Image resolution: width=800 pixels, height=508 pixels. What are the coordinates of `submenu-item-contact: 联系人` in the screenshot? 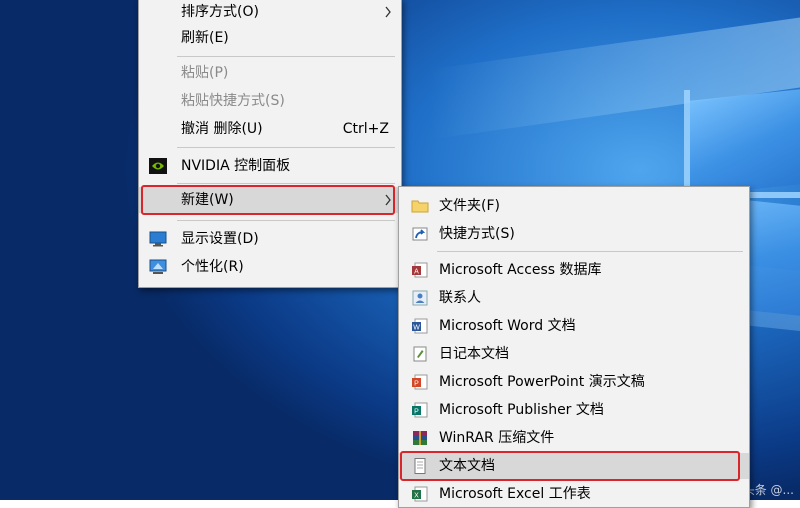 It's located at (574, 298).